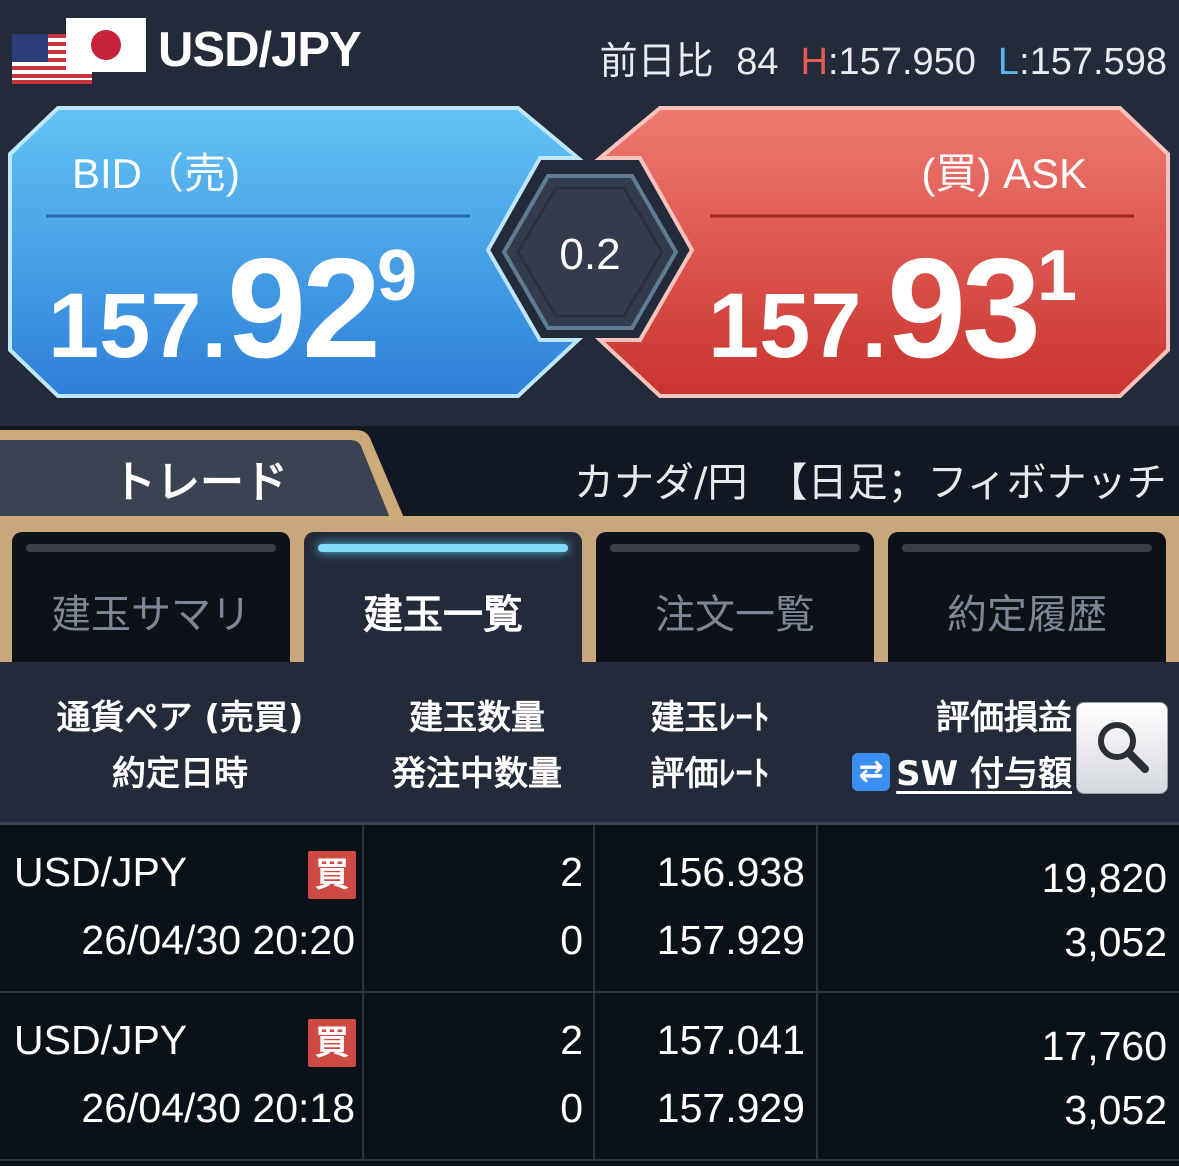  What do you see at coordinates (397, 276) in the screenshot?
I see `bid-price-pip: 9` at bounding box center [397, 276].